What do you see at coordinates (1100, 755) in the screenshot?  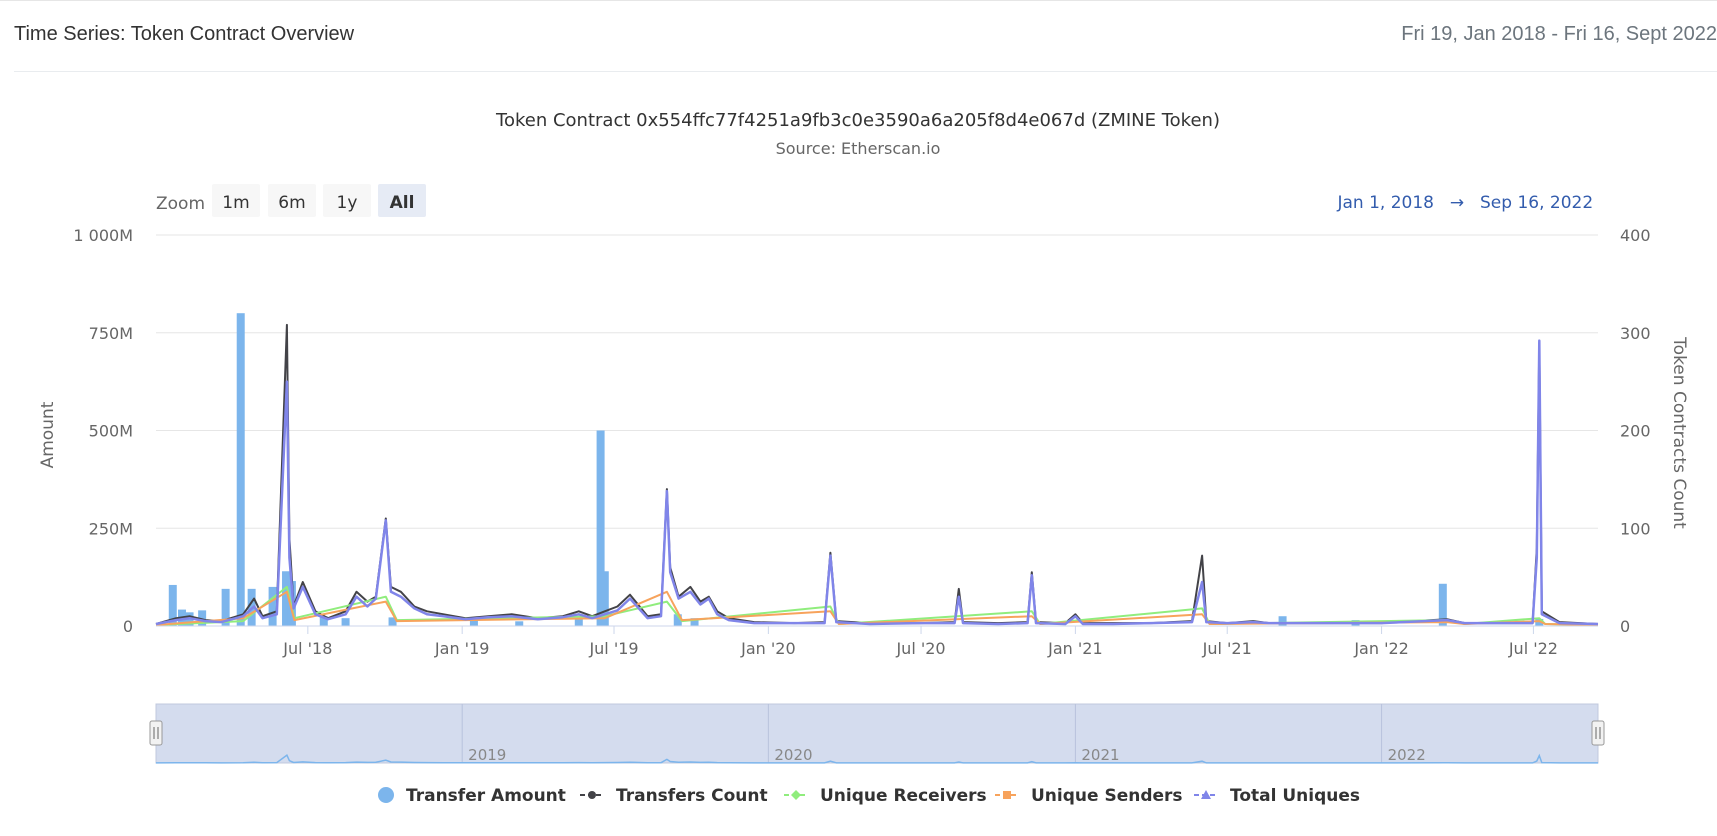 I see `navigator-label: 2021` at bounding box center [1100, 755].